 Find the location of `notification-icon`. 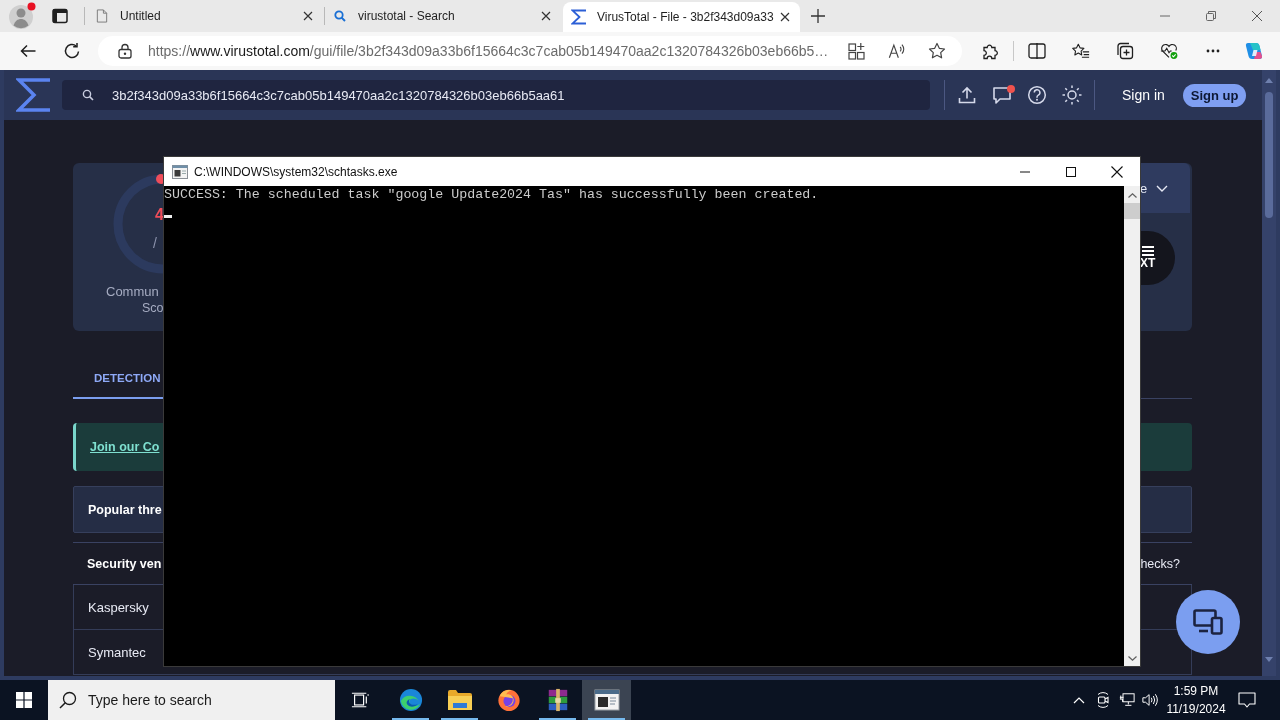

notification-icon is located at coordinates (1247, 700).